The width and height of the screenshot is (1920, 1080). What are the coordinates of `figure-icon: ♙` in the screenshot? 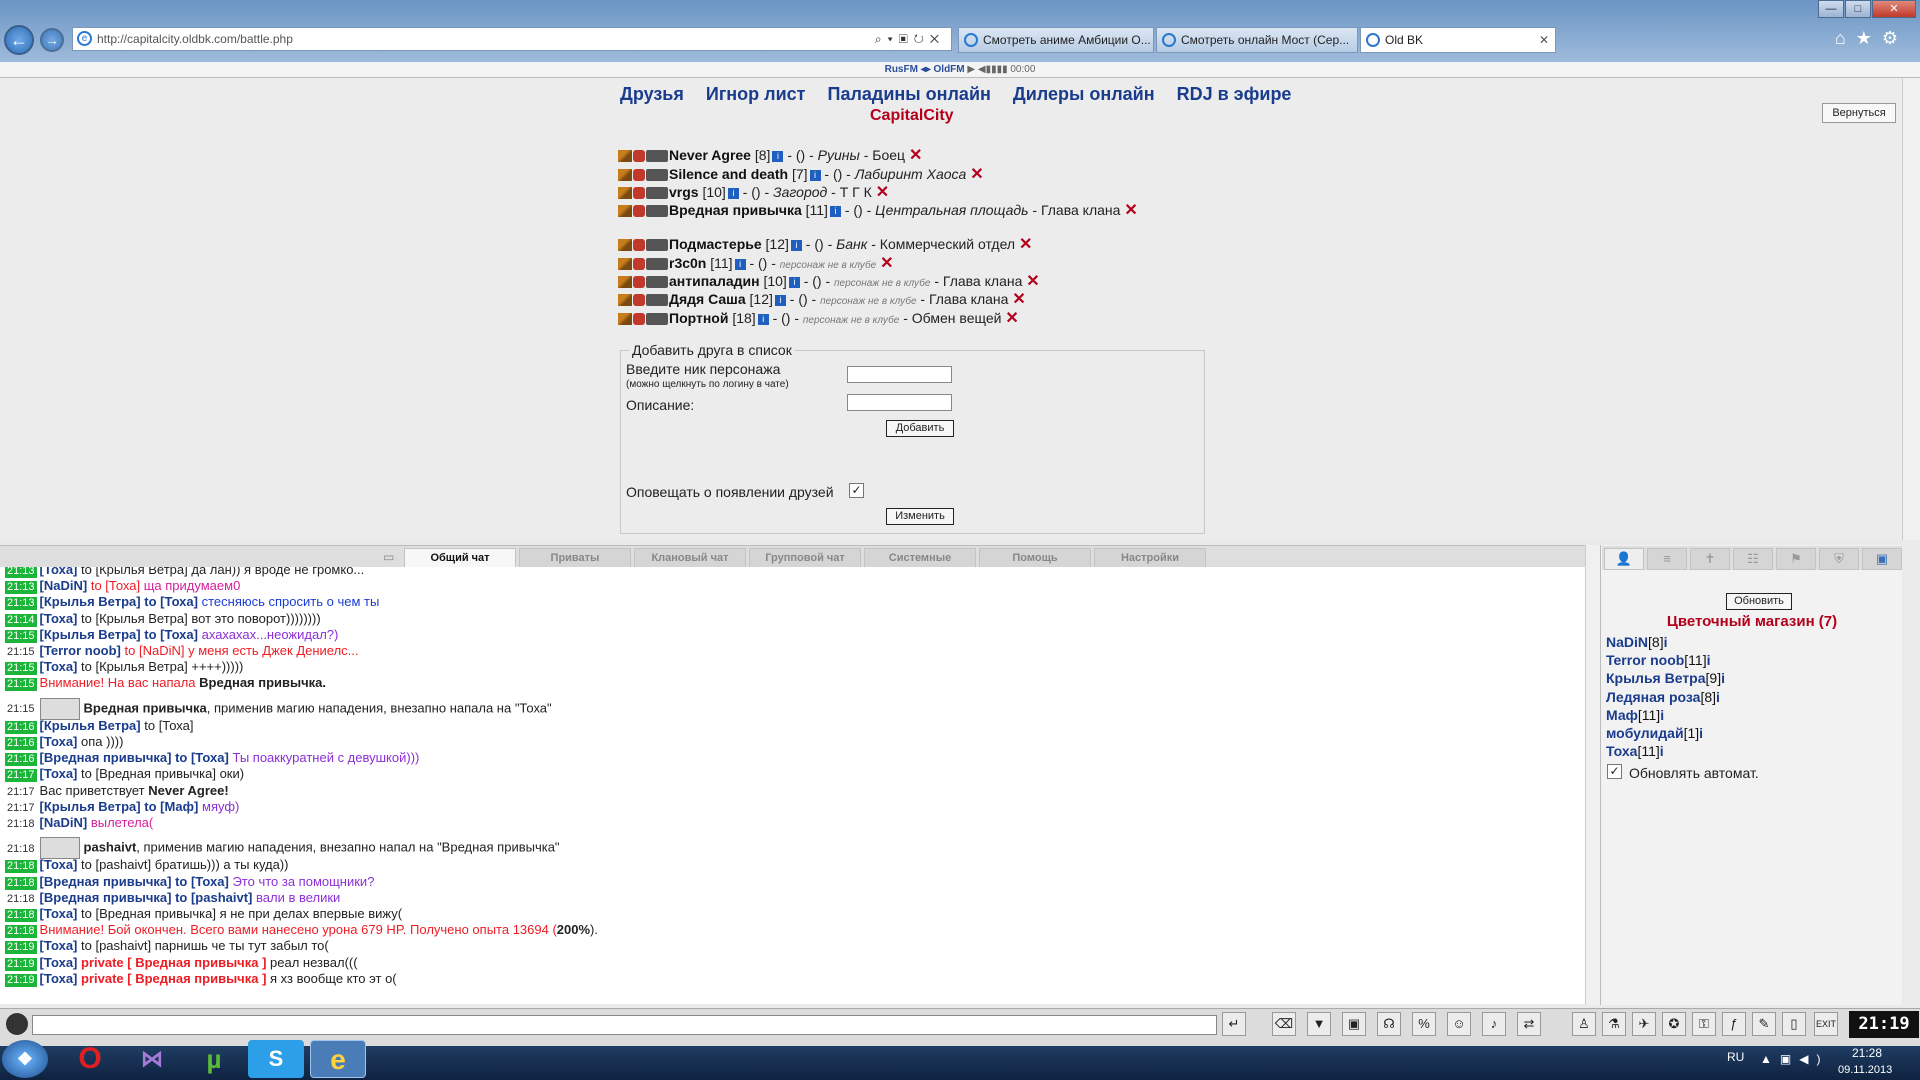 It's located at (1584, 1024).